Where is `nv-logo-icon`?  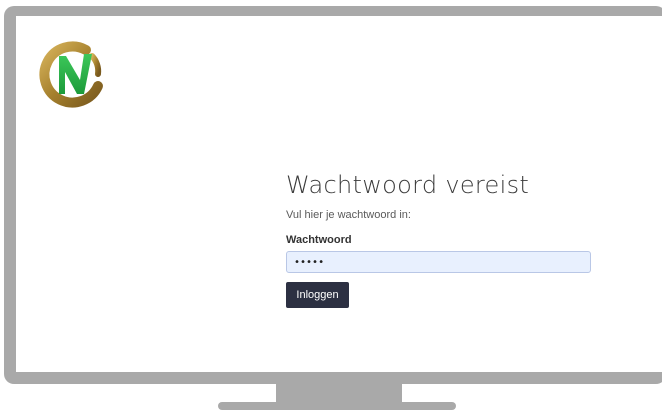
nv-logo-icon is located at coordinates (72, 74).